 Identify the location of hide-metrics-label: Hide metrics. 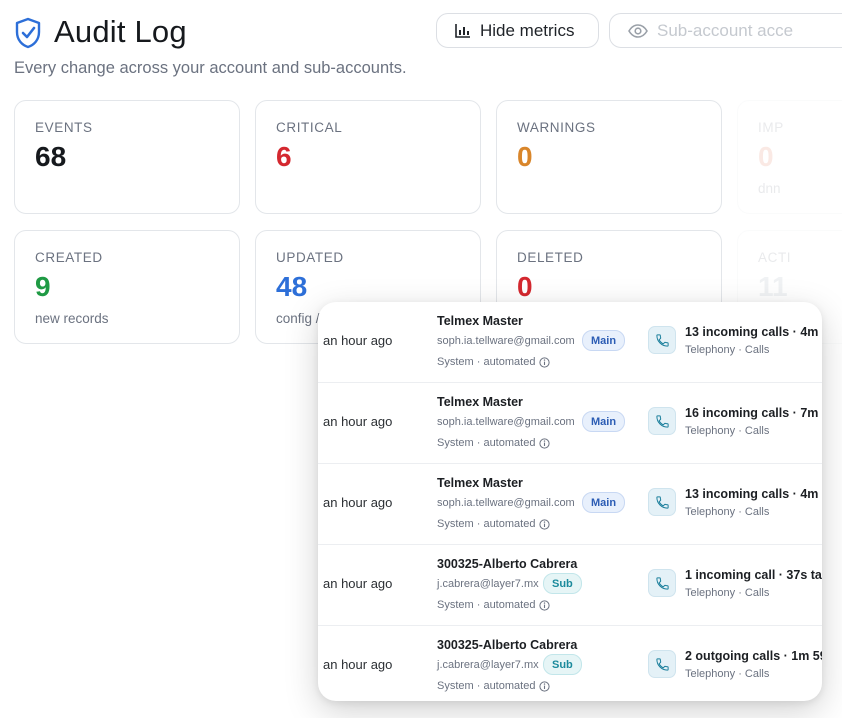
(527, 30).